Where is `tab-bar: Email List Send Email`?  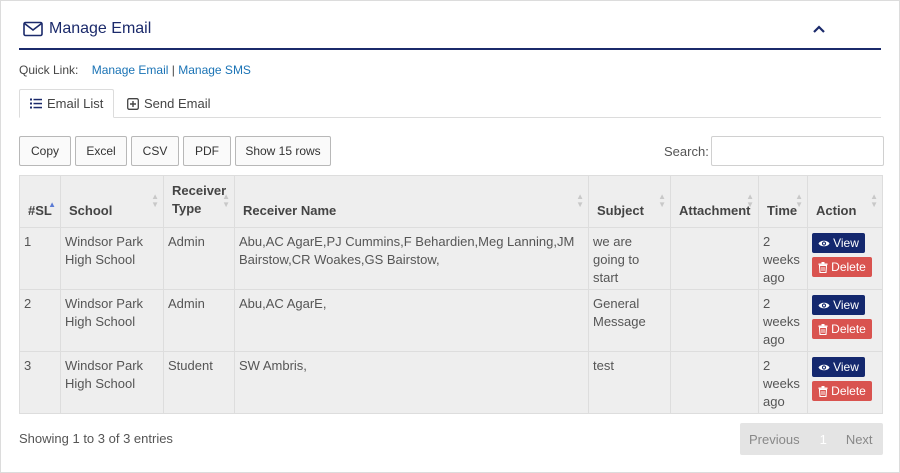 tab-bar: Email List Send Email is located at coordinates (450, 103).